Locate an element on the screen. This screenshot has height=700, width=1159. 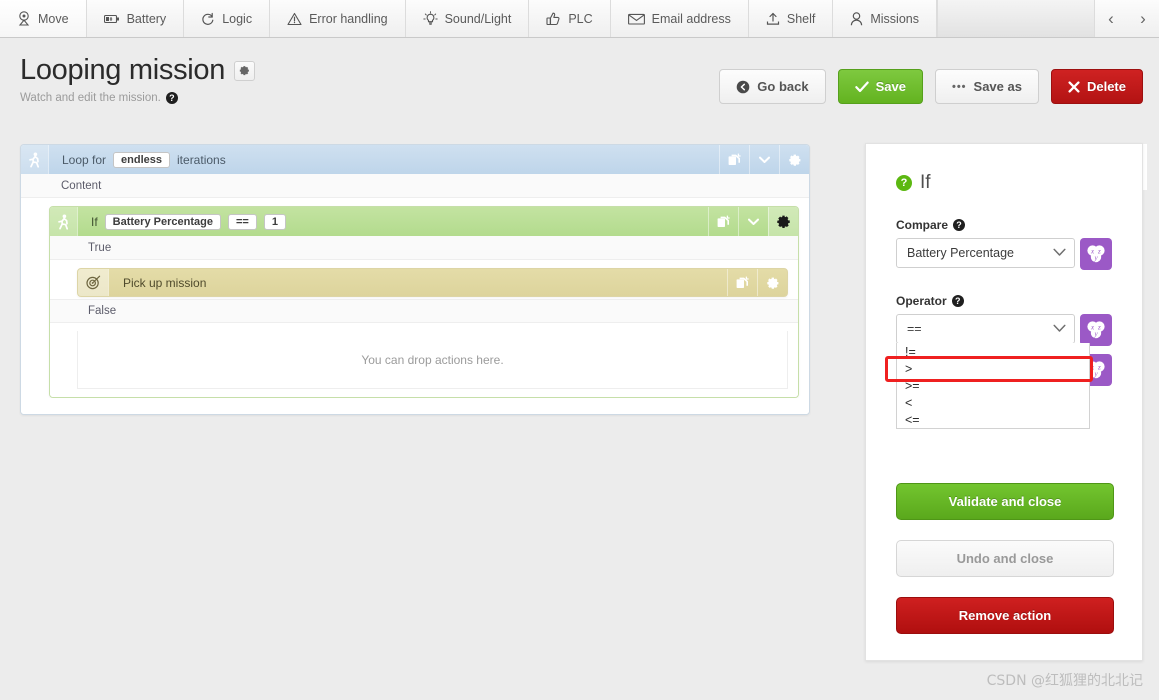
page-subtitle: Watch and edit the mission. ? is located at coordinates (137, 98).